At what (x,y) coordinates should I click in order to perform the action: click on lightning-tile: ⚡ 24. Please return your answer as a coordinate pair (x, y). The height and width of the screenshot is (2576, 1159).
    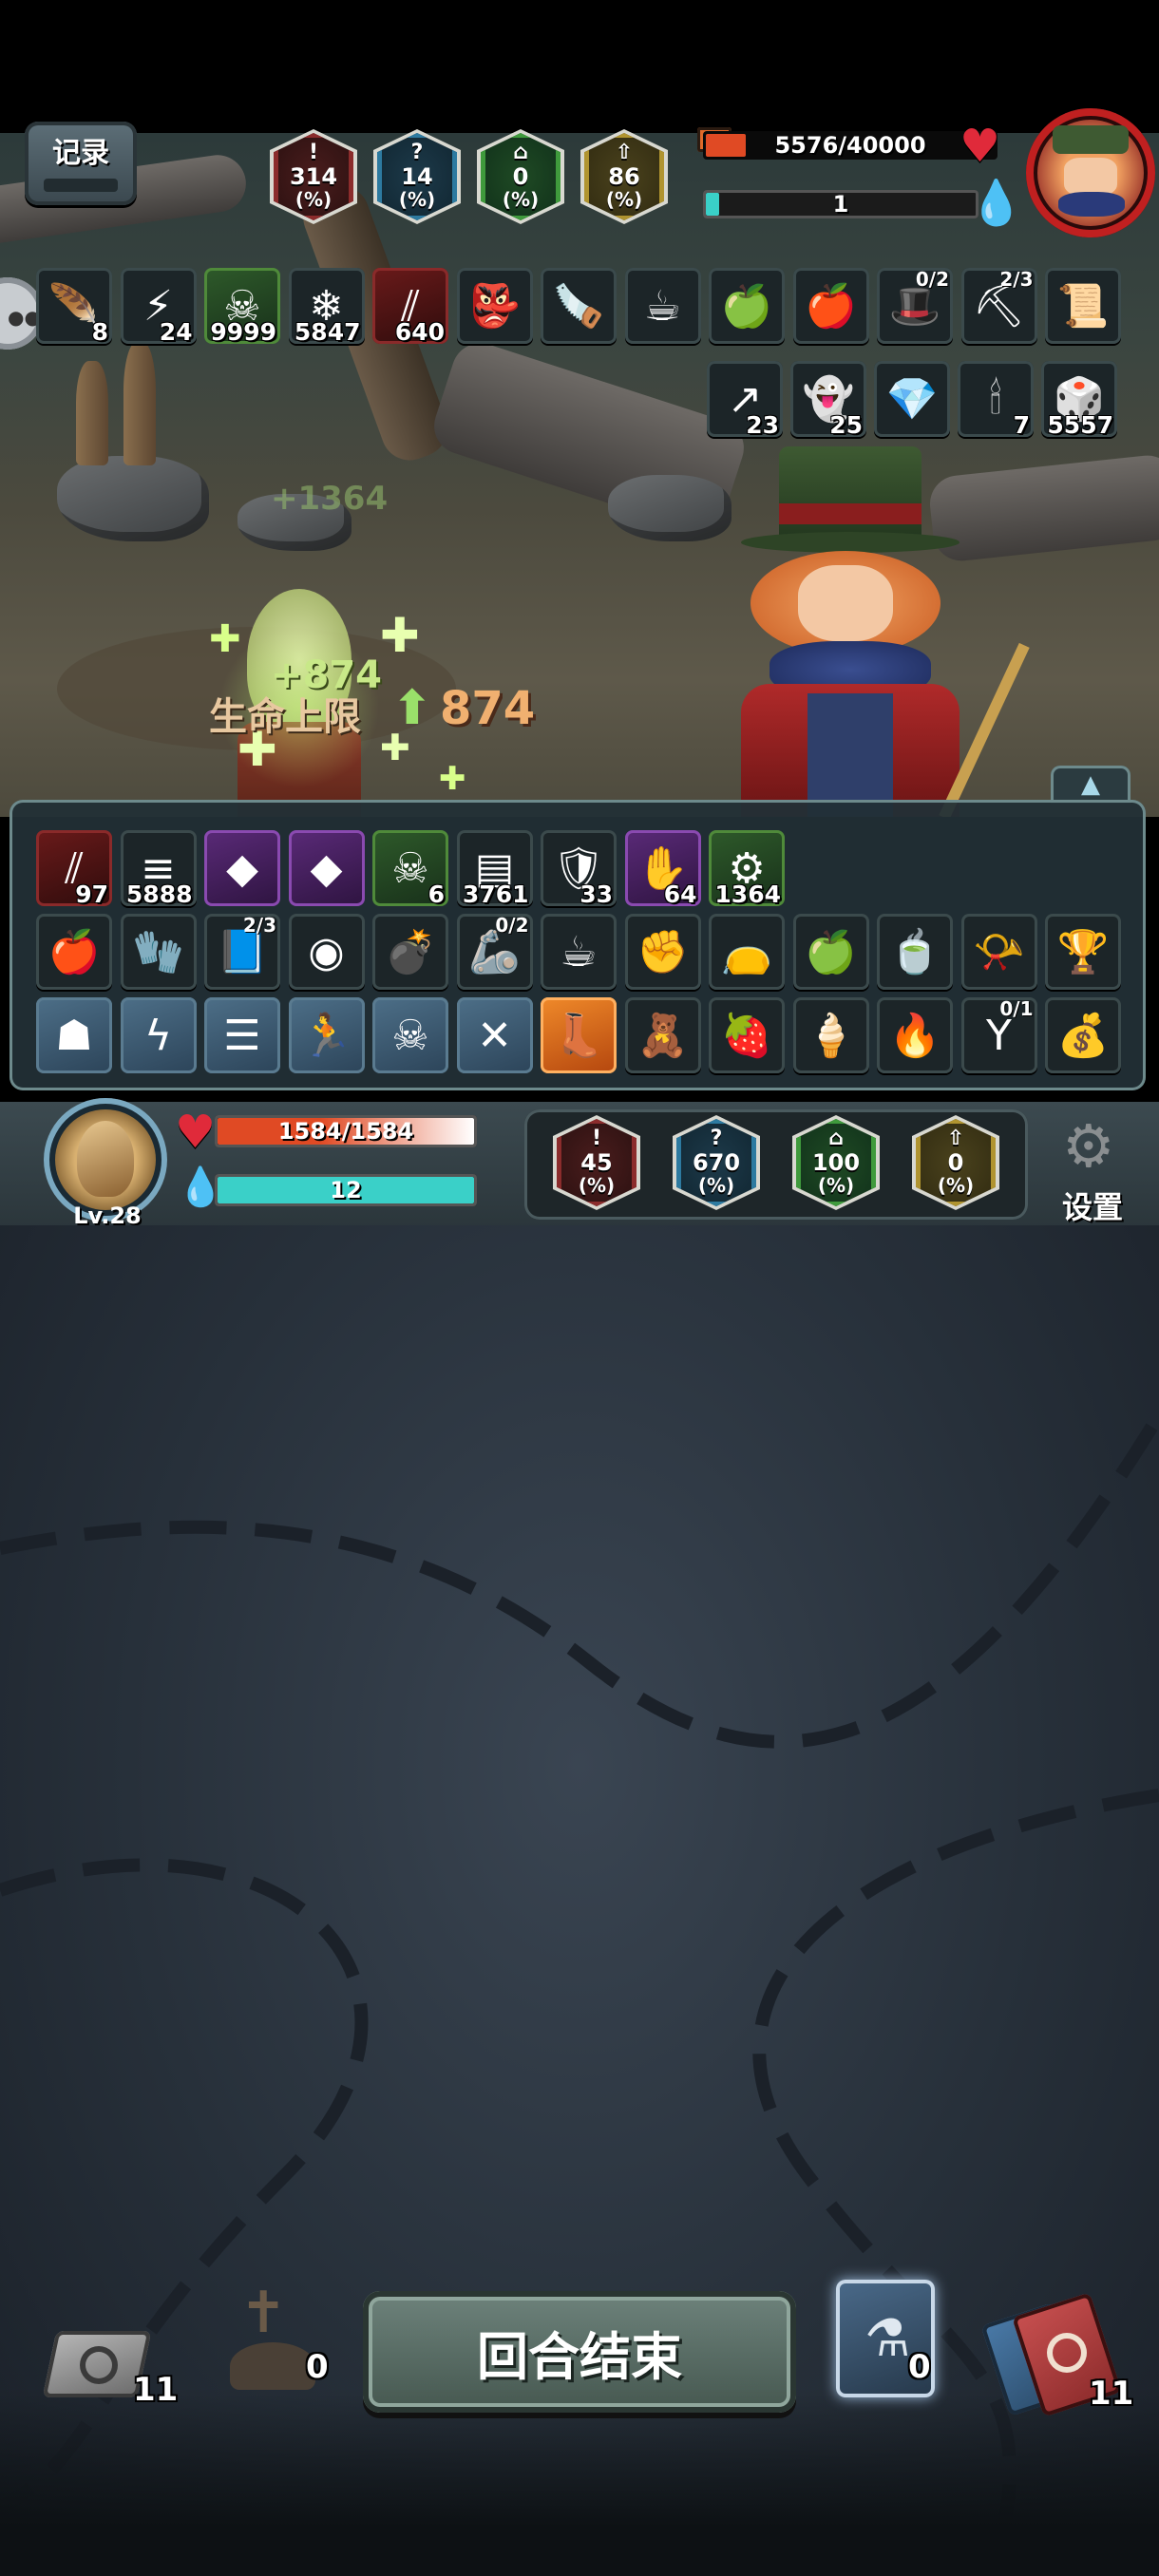
    Looking at the image, I should click on (158, 306).